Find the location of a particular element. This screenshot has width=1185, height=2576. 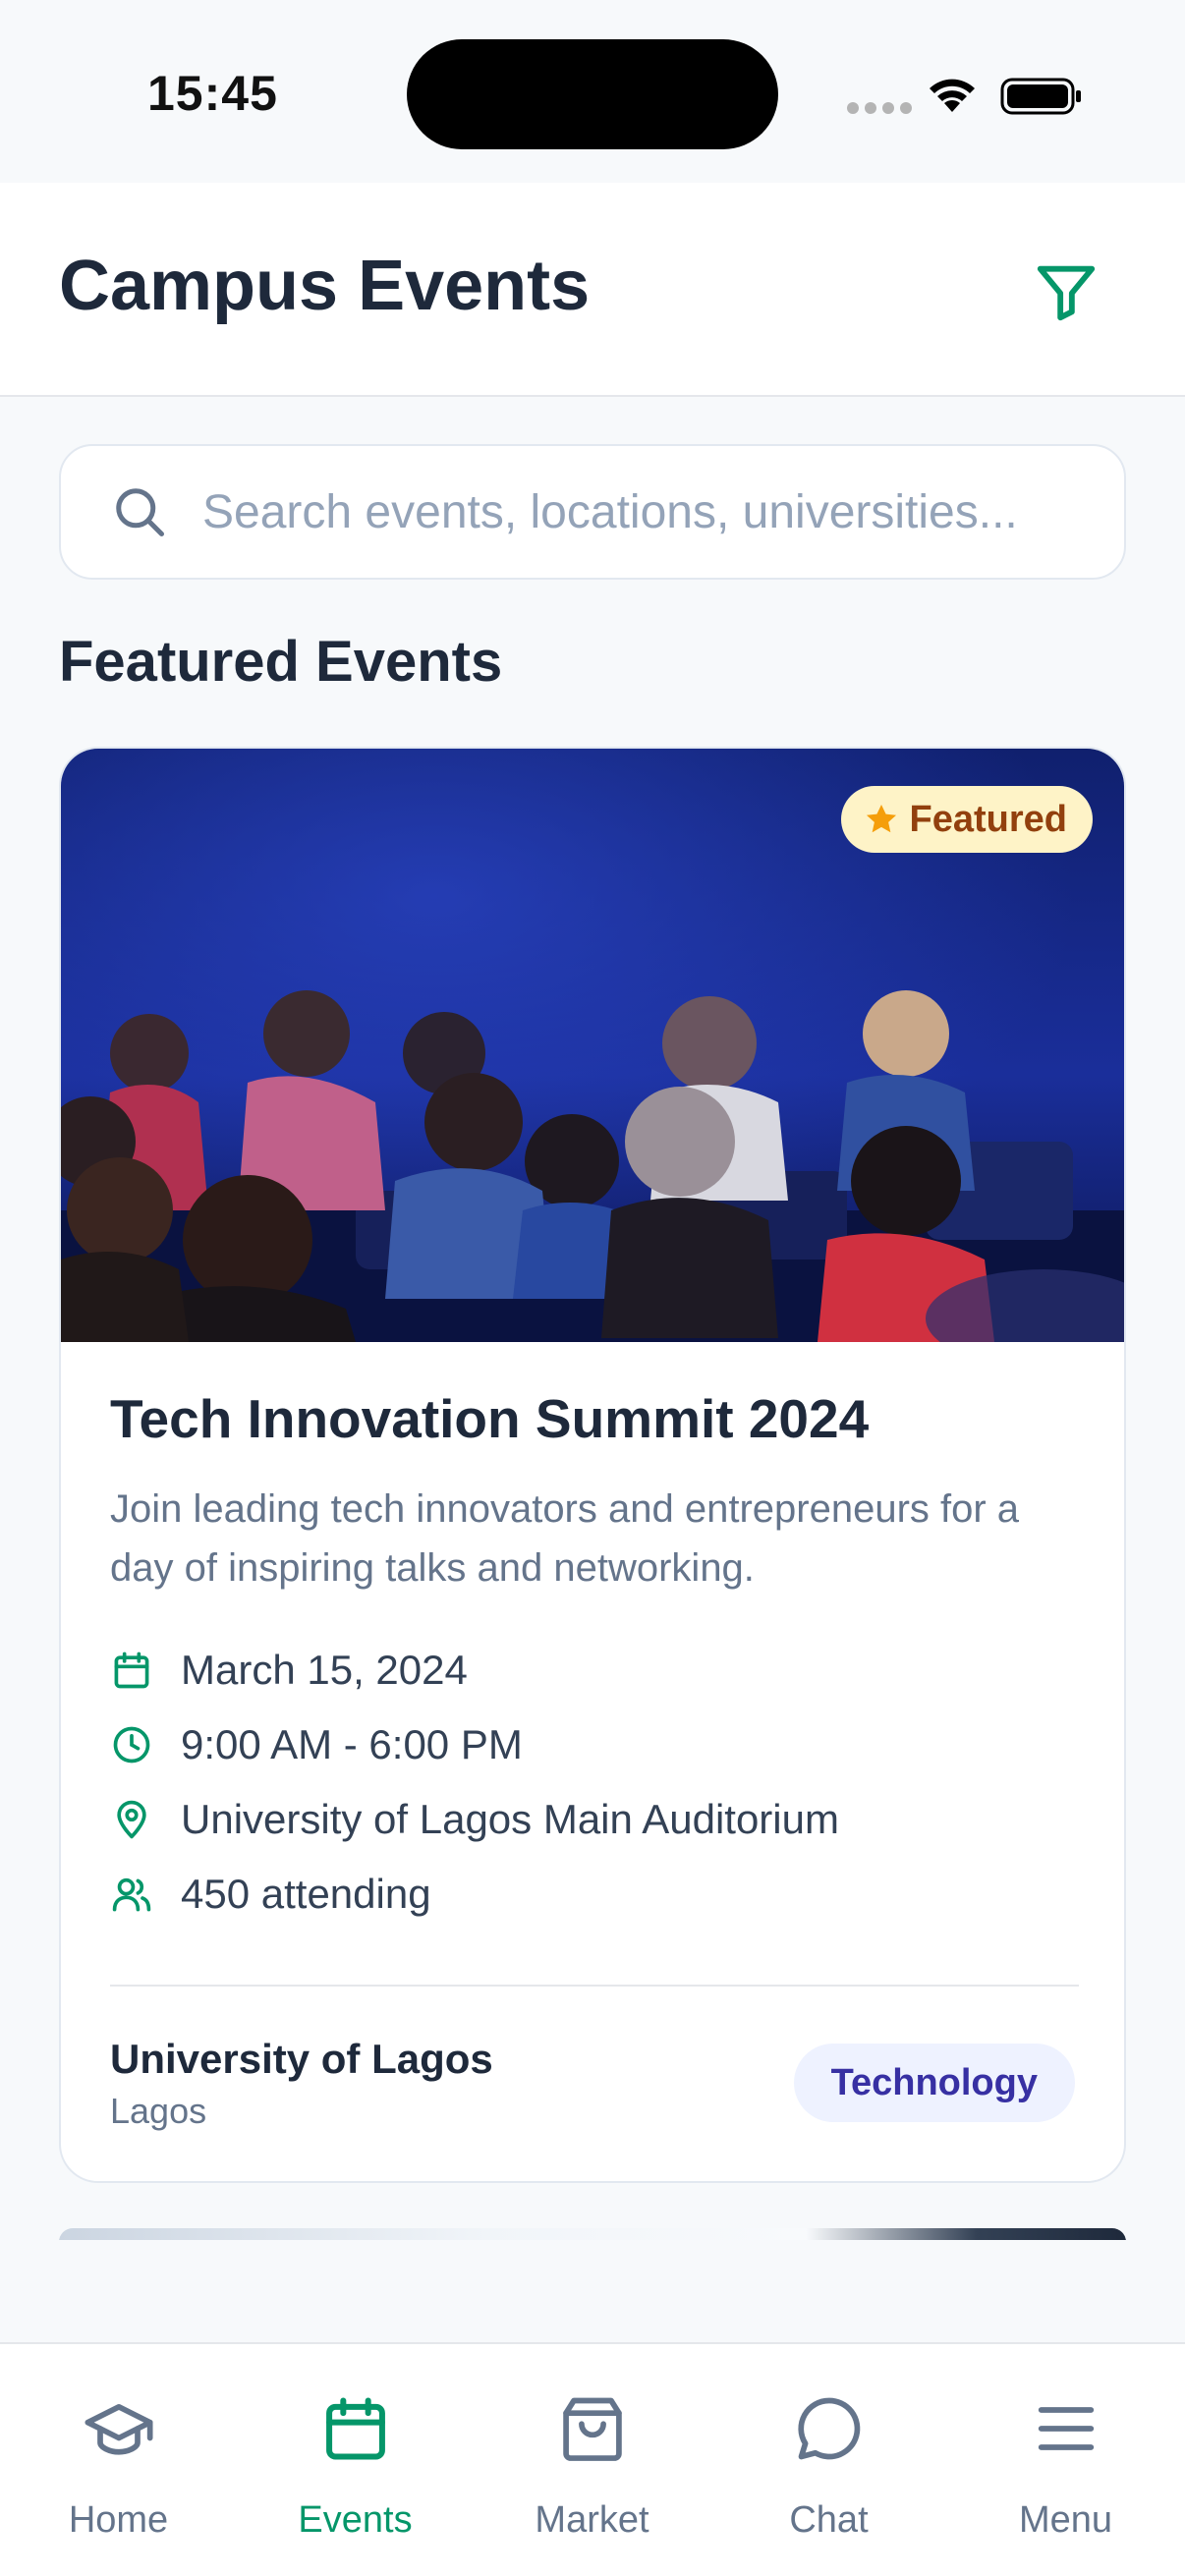

battery-icon is located at coordinates (1041, 96).